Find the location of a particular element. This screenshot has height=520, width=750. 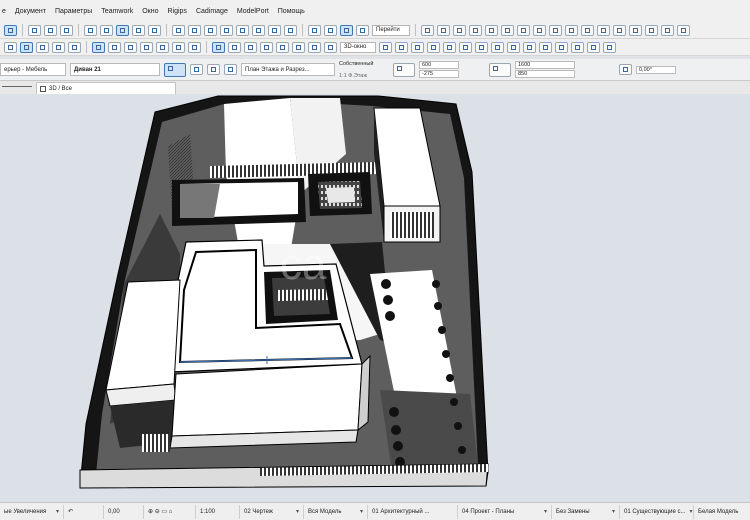

arc-icon is located at coordinates (266, 47).